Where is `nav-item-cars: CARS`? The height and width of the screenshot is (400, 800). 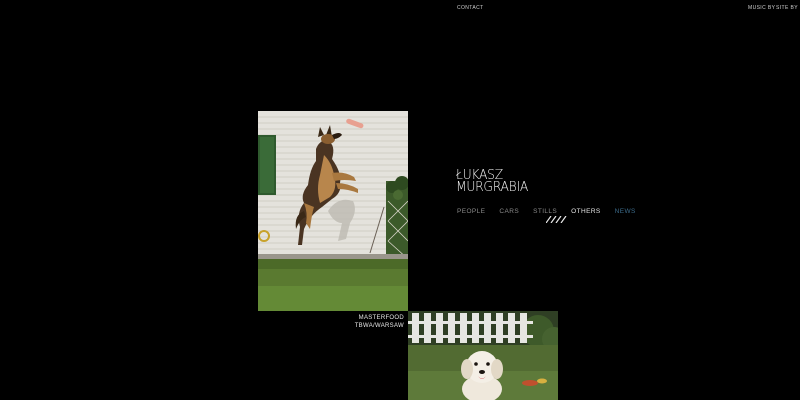
nav-item-cars: CARS is located at coordinates (509, 211).